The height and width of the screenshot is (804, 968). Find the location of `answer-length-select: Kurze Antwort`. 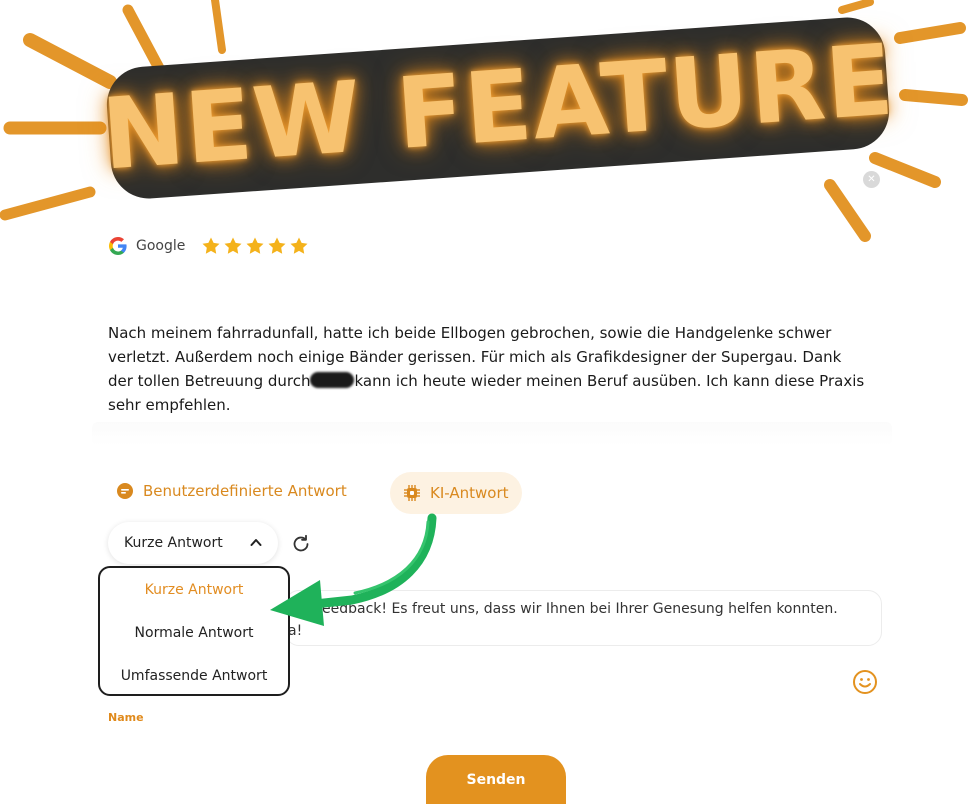

answer-length-select: Kurze Antwort is located at coordinates (193, 543).